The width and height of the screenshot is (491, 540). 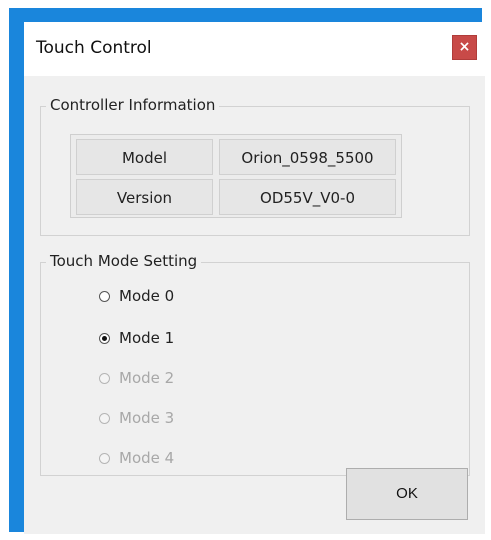 I want to click on radio-unchecked-icon, so click(x=104, y=296).